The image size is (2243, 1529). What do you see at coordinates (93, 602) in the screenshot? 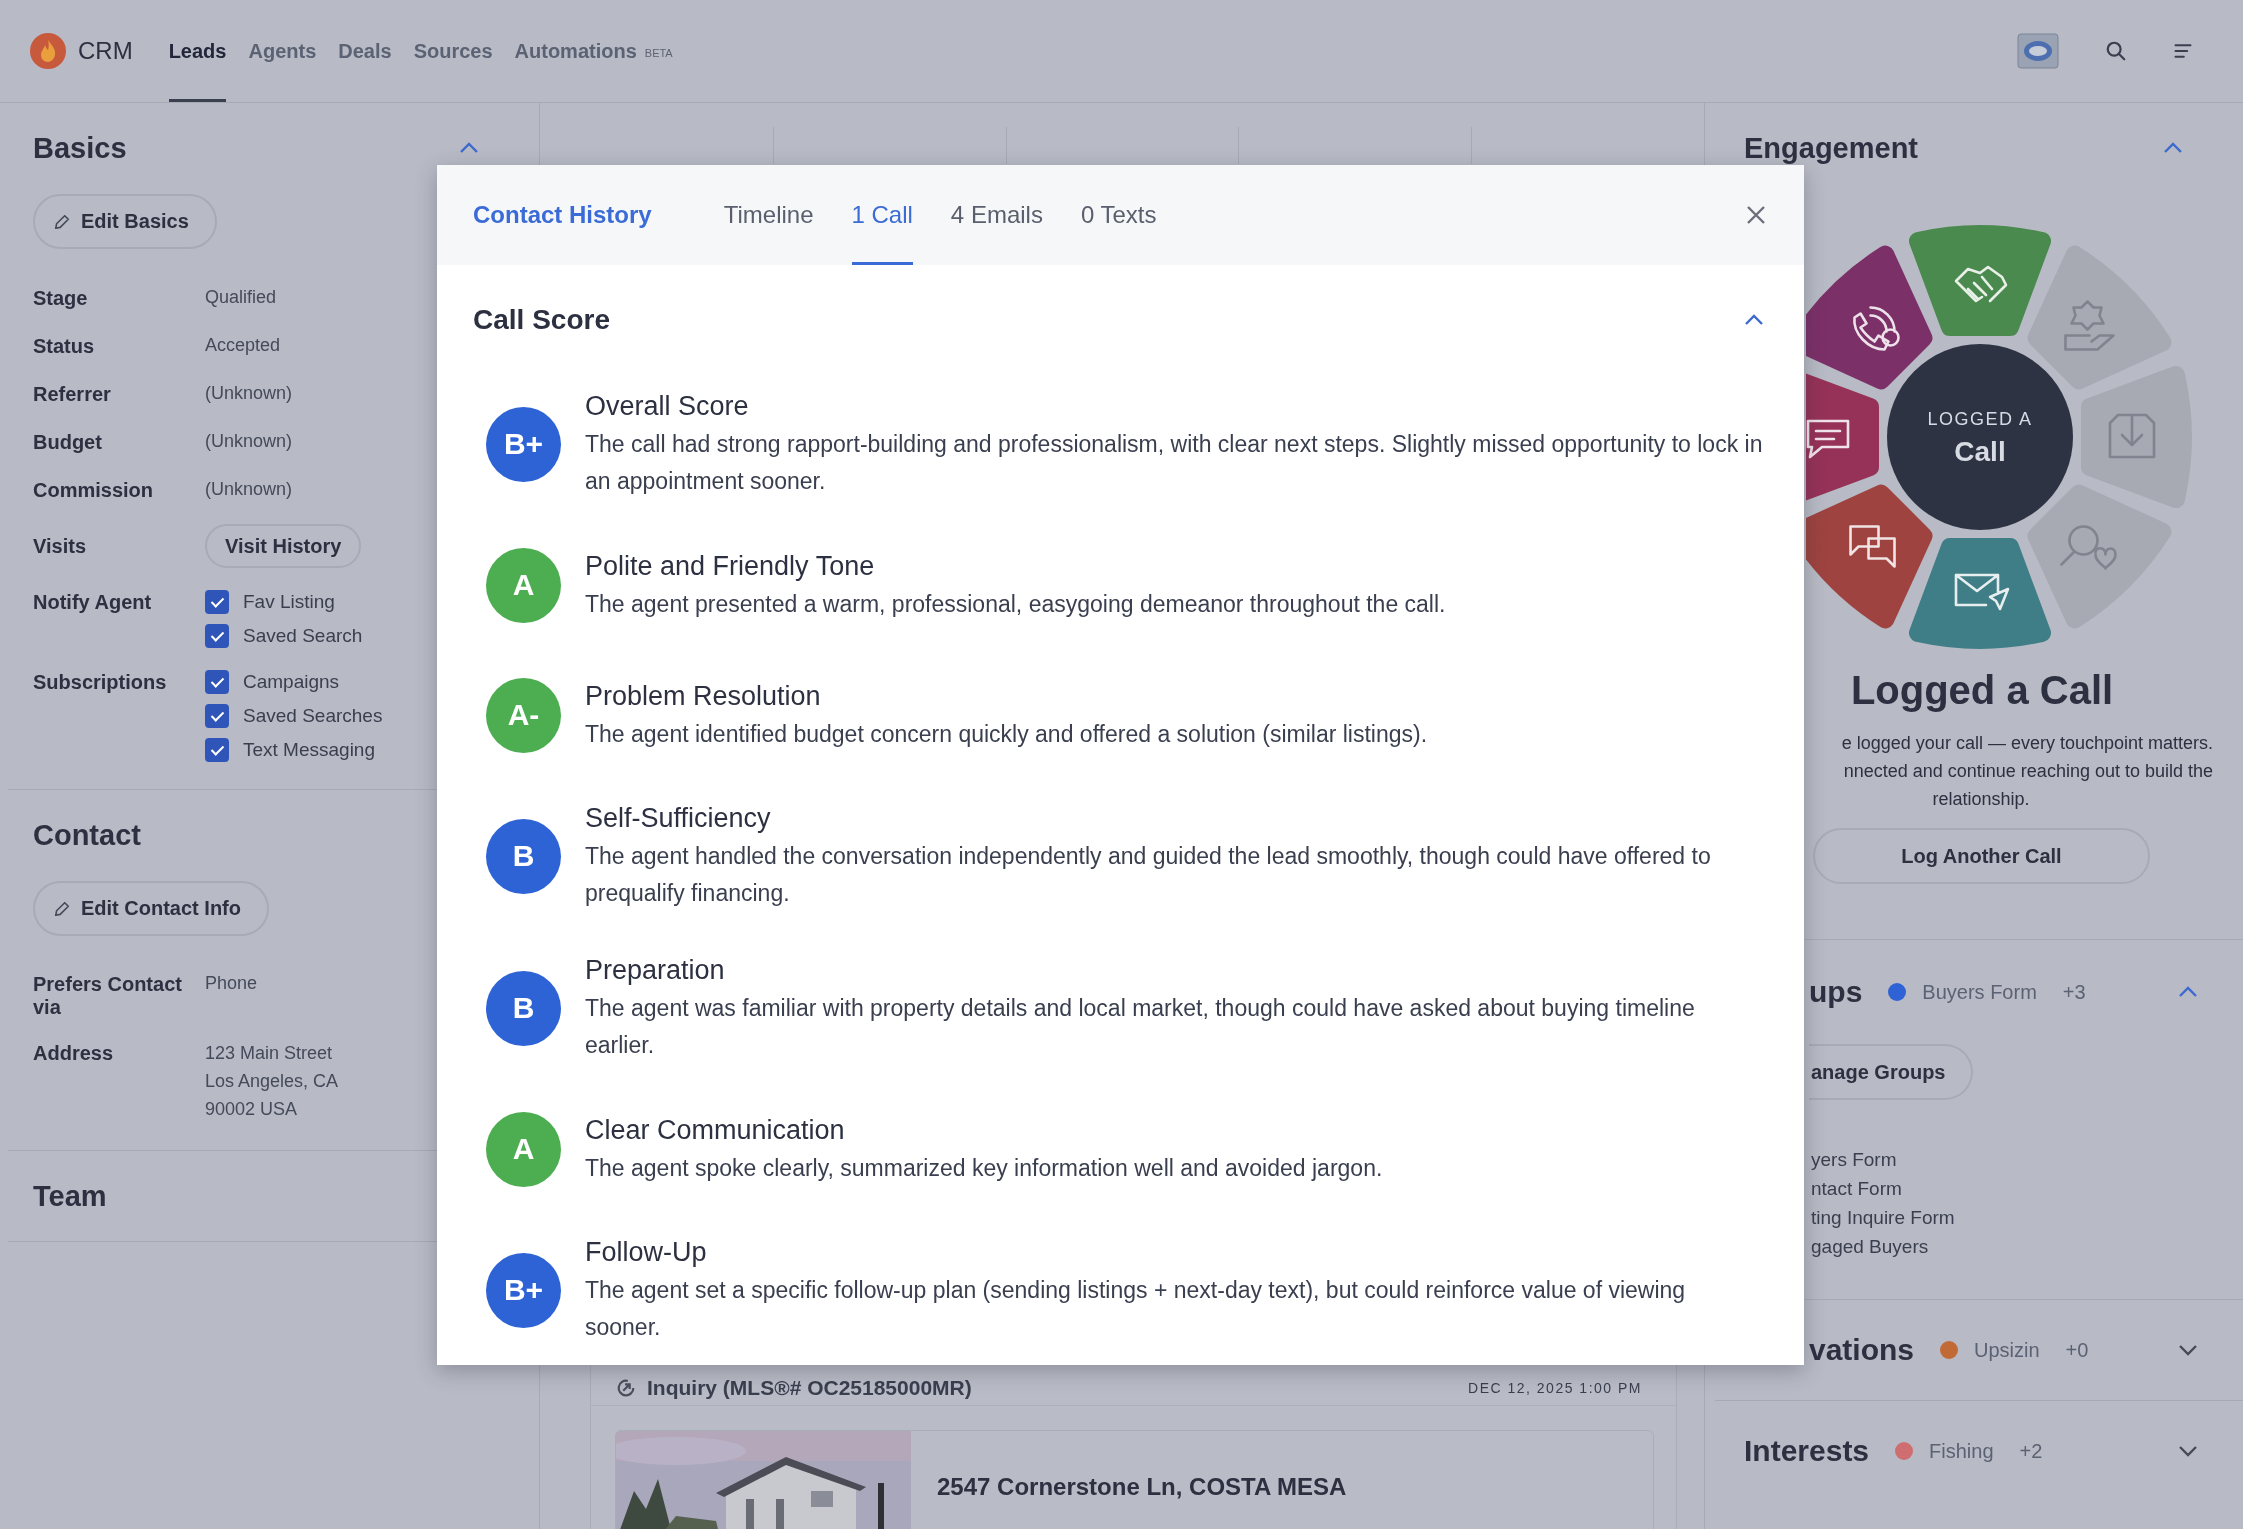
I see `field-label: Notify Agent` at bounding box center [93, 602].